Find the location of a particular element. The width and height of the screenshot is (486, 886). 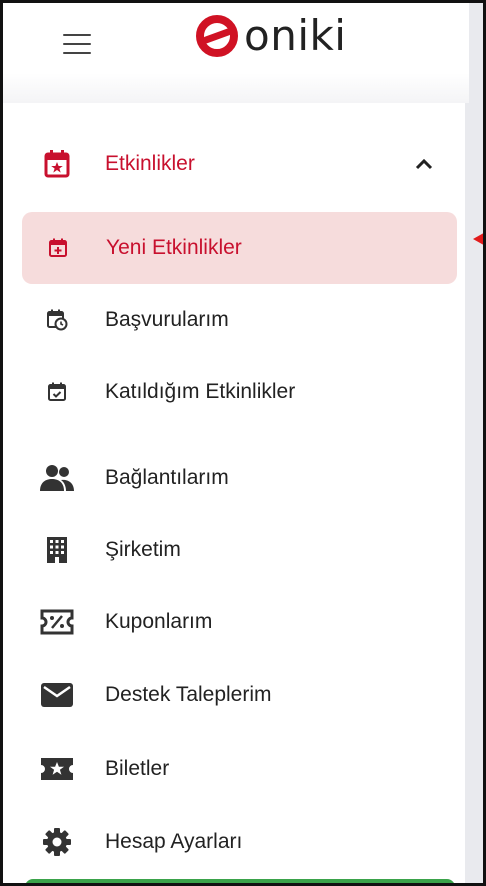

sidebar-item-hesap-ayarlari: Hesap Ayarları is located at coordinates (239, 842).